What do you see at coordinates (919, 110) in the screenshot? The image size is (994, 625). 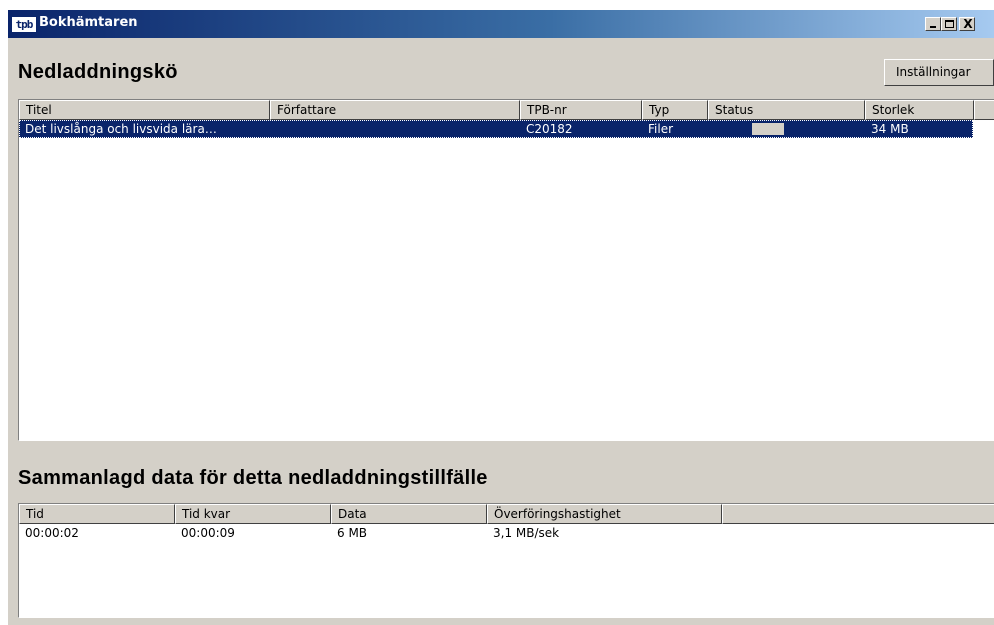 I see `column-header-storlek: Storlek` at bounding box center [919, 110].